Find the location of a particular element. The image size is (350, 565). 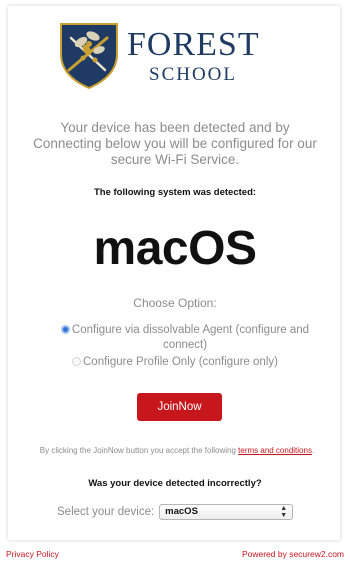

join-now-button: JoinNow is located at coordinates (179, 407).